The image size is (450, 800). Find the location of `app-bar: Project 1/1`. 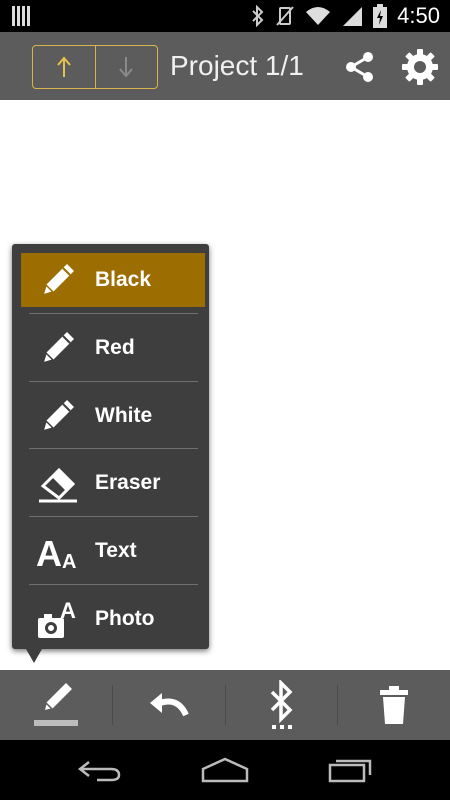

app-bar: Project 1/1 is located at coordinates (225, 66).